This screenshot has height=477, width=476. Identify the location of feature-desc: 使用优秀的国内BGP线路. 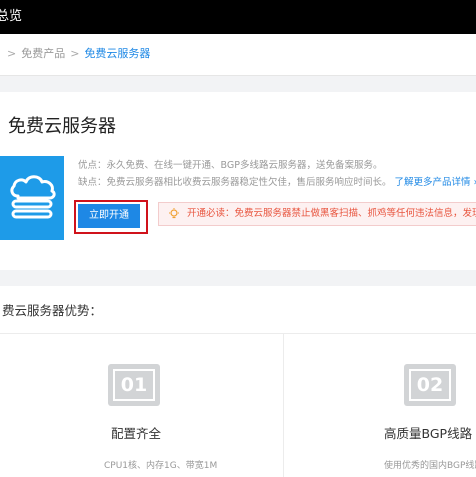
(430, 466).